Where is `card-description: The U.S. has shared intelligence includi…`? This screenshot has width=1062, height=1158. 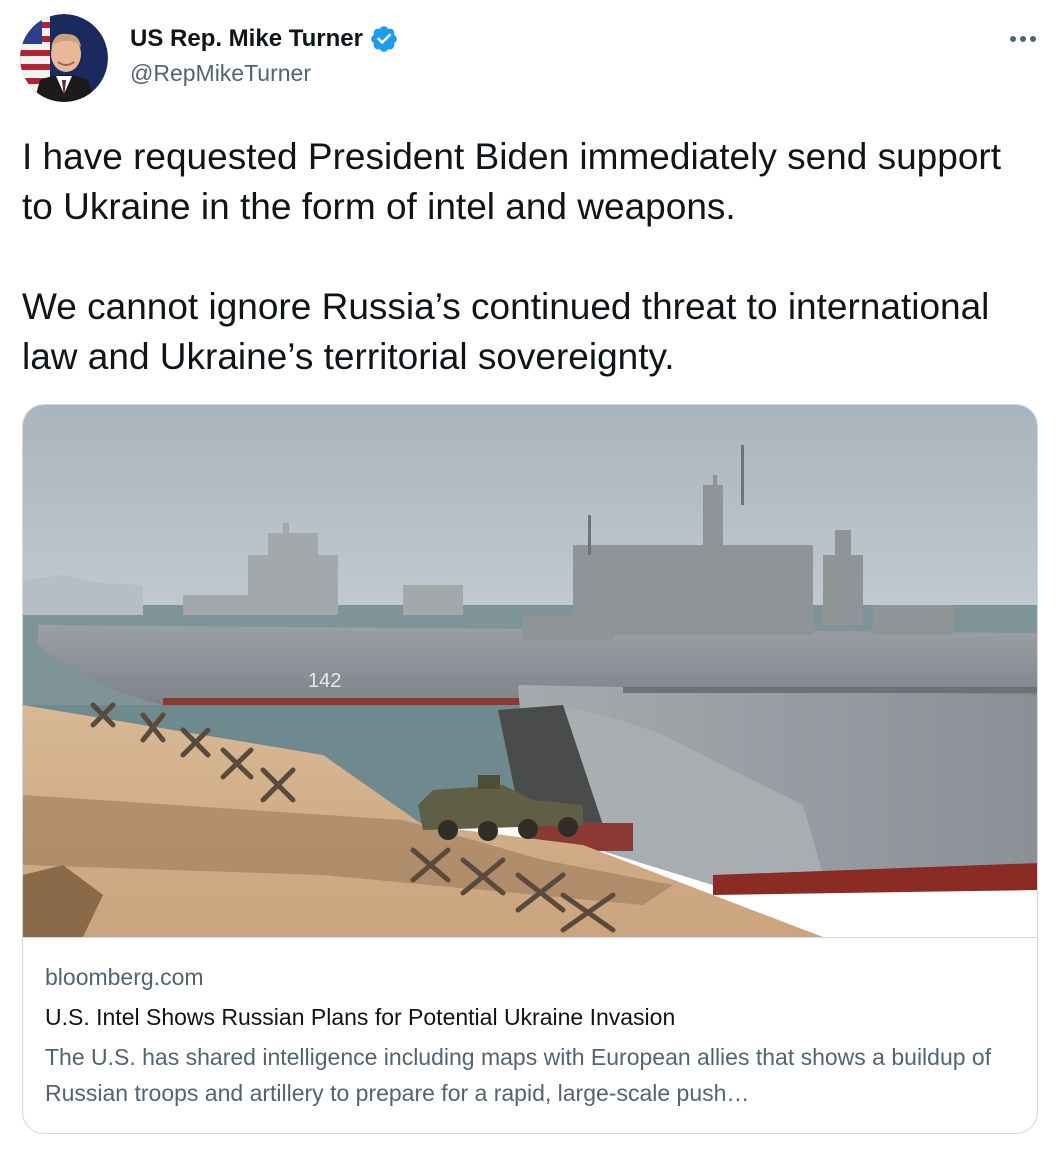
card-description: The U.S. has shared intelligence includi… is located at coordinates (518, 1075).